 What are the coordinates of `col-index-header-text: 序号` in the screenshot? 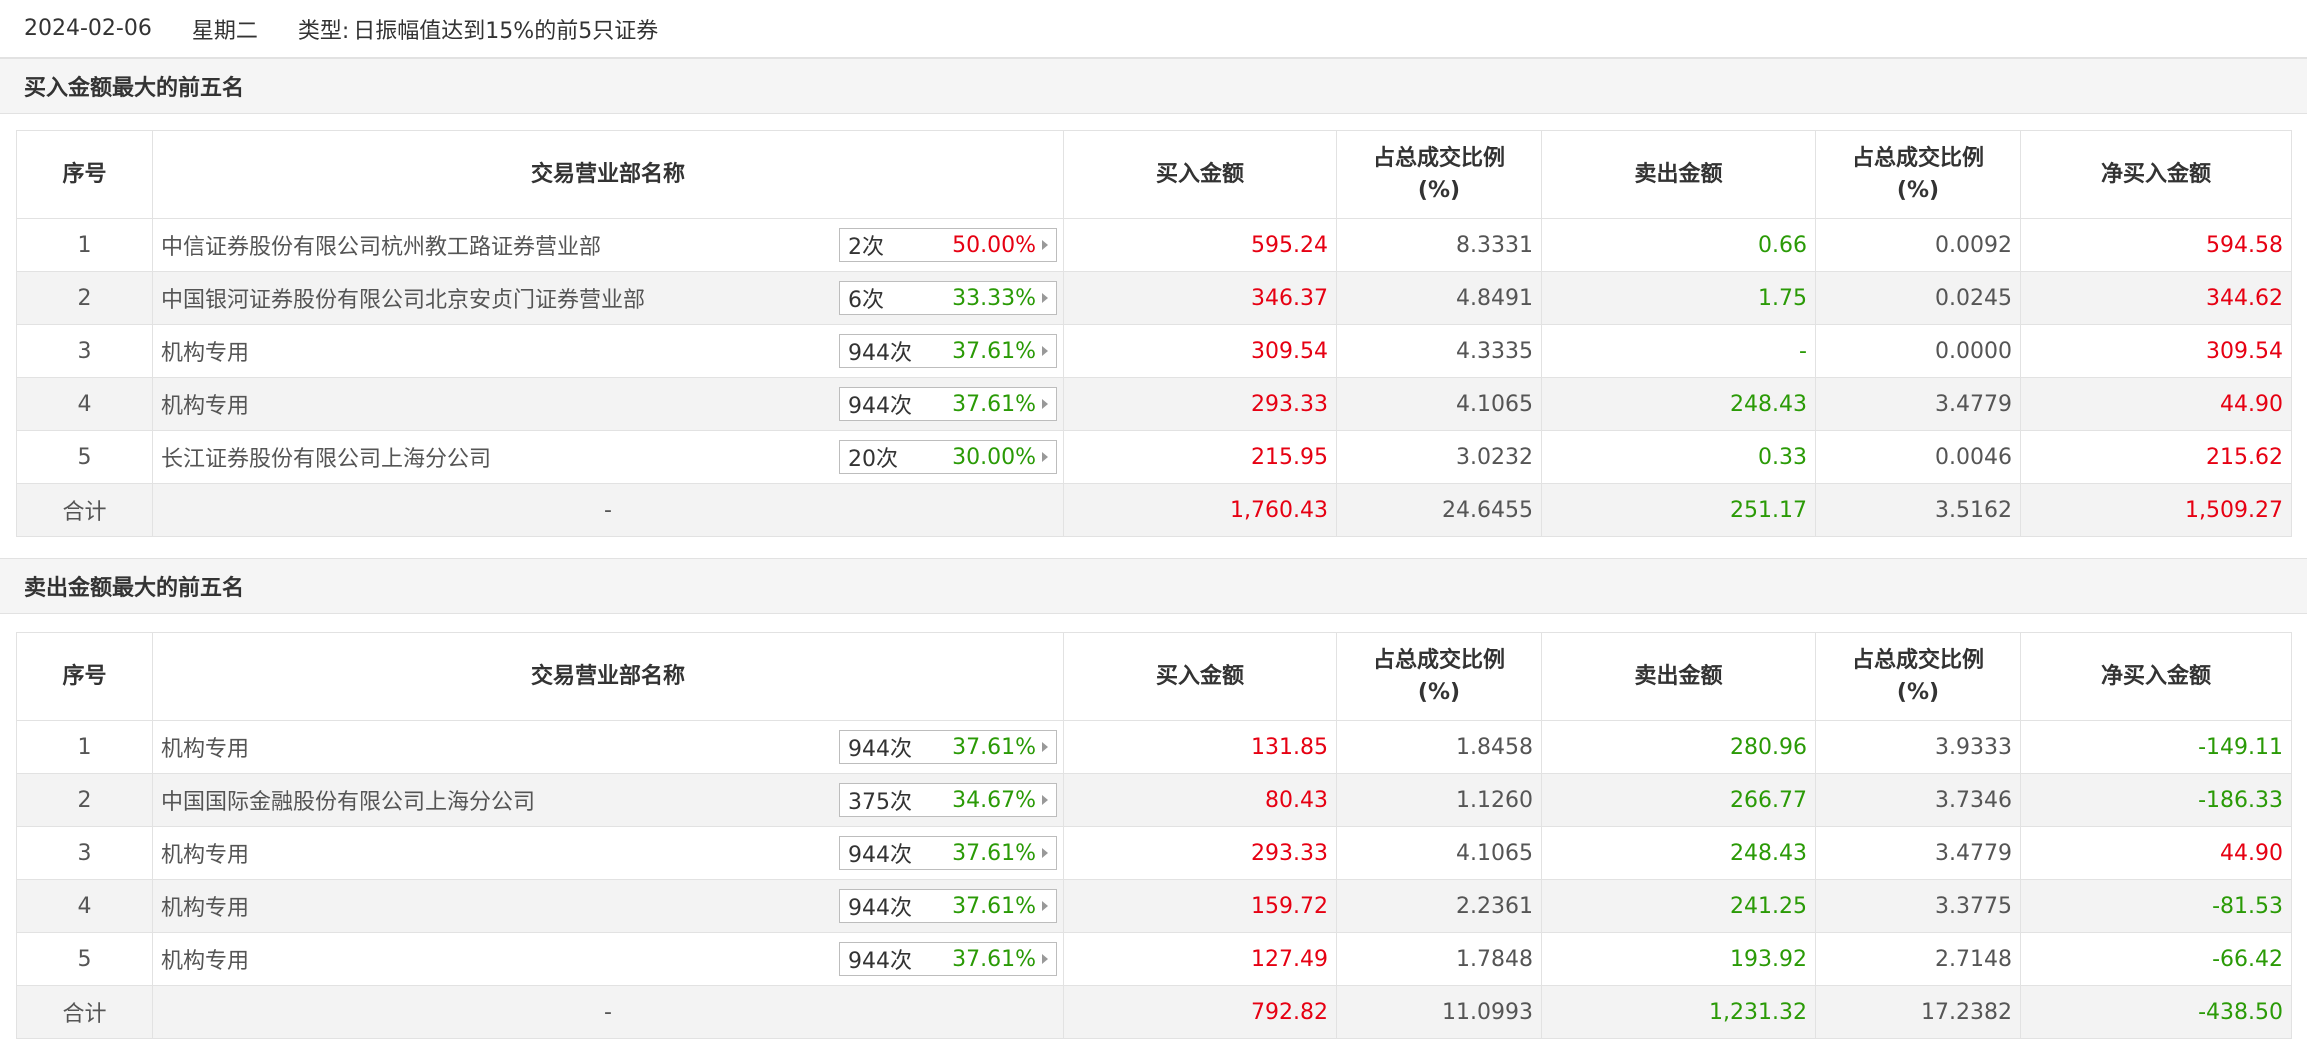 It's located at (84, 676).